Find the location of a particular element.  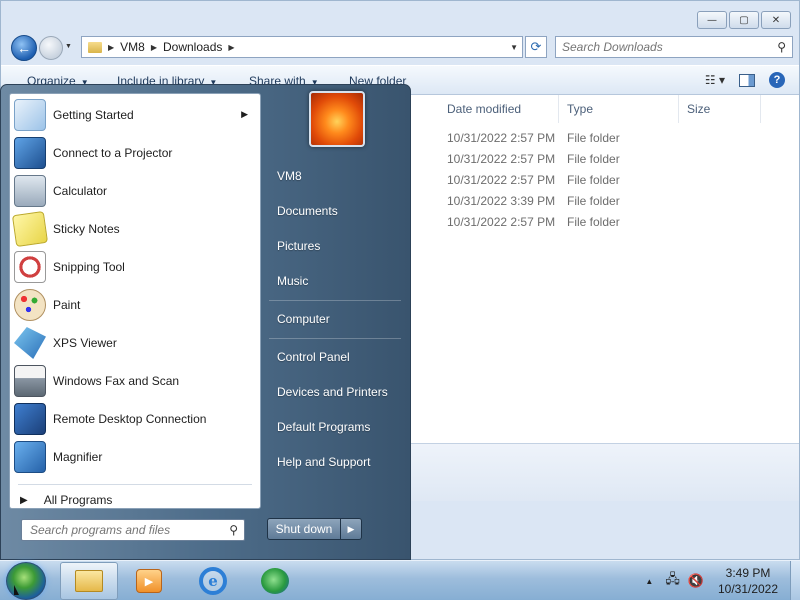

program-label: Connect to a Projector is located at coordinates (113, 153).